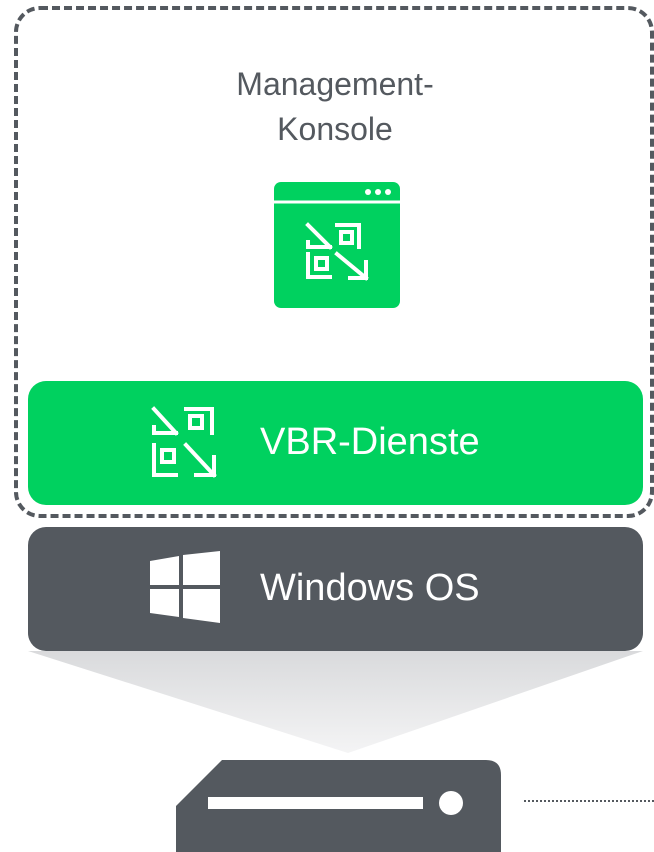 This screenshot has height=852, width=654. What do you see at coordinates (335, 84) in the screenshot?
I see `console-title-line-1: Management-` at bounding box center [335, 84].